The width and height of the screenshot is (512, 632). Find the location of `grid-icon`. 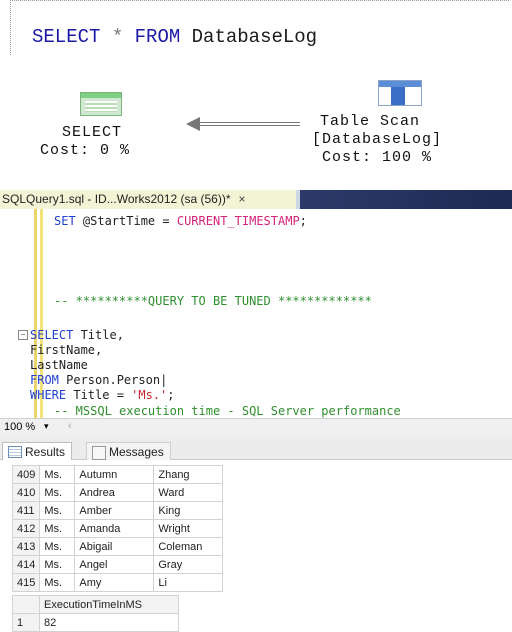

grid-icon is located at coordinates (15, 452).